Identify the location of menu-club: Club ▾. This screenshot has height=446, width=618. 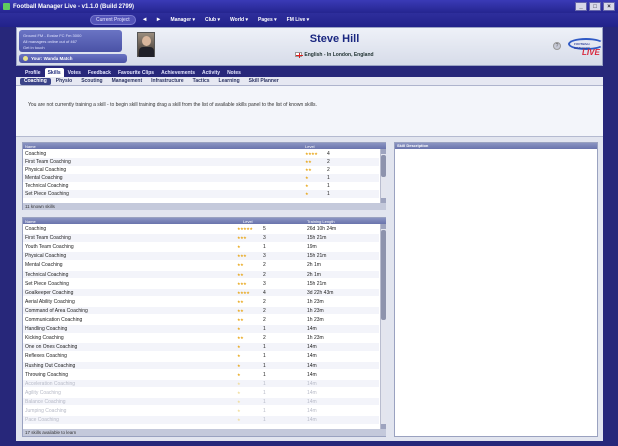
(212, 20).